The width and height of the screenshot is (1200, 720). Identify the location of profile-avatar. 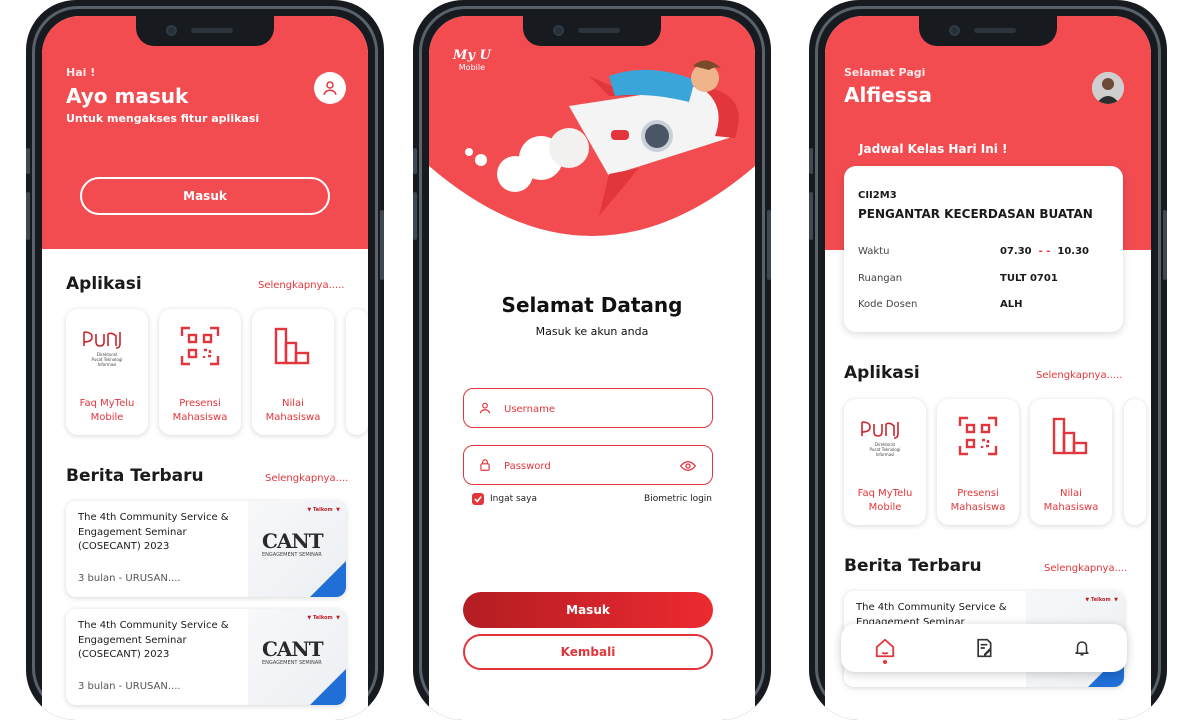
(1108, 88).